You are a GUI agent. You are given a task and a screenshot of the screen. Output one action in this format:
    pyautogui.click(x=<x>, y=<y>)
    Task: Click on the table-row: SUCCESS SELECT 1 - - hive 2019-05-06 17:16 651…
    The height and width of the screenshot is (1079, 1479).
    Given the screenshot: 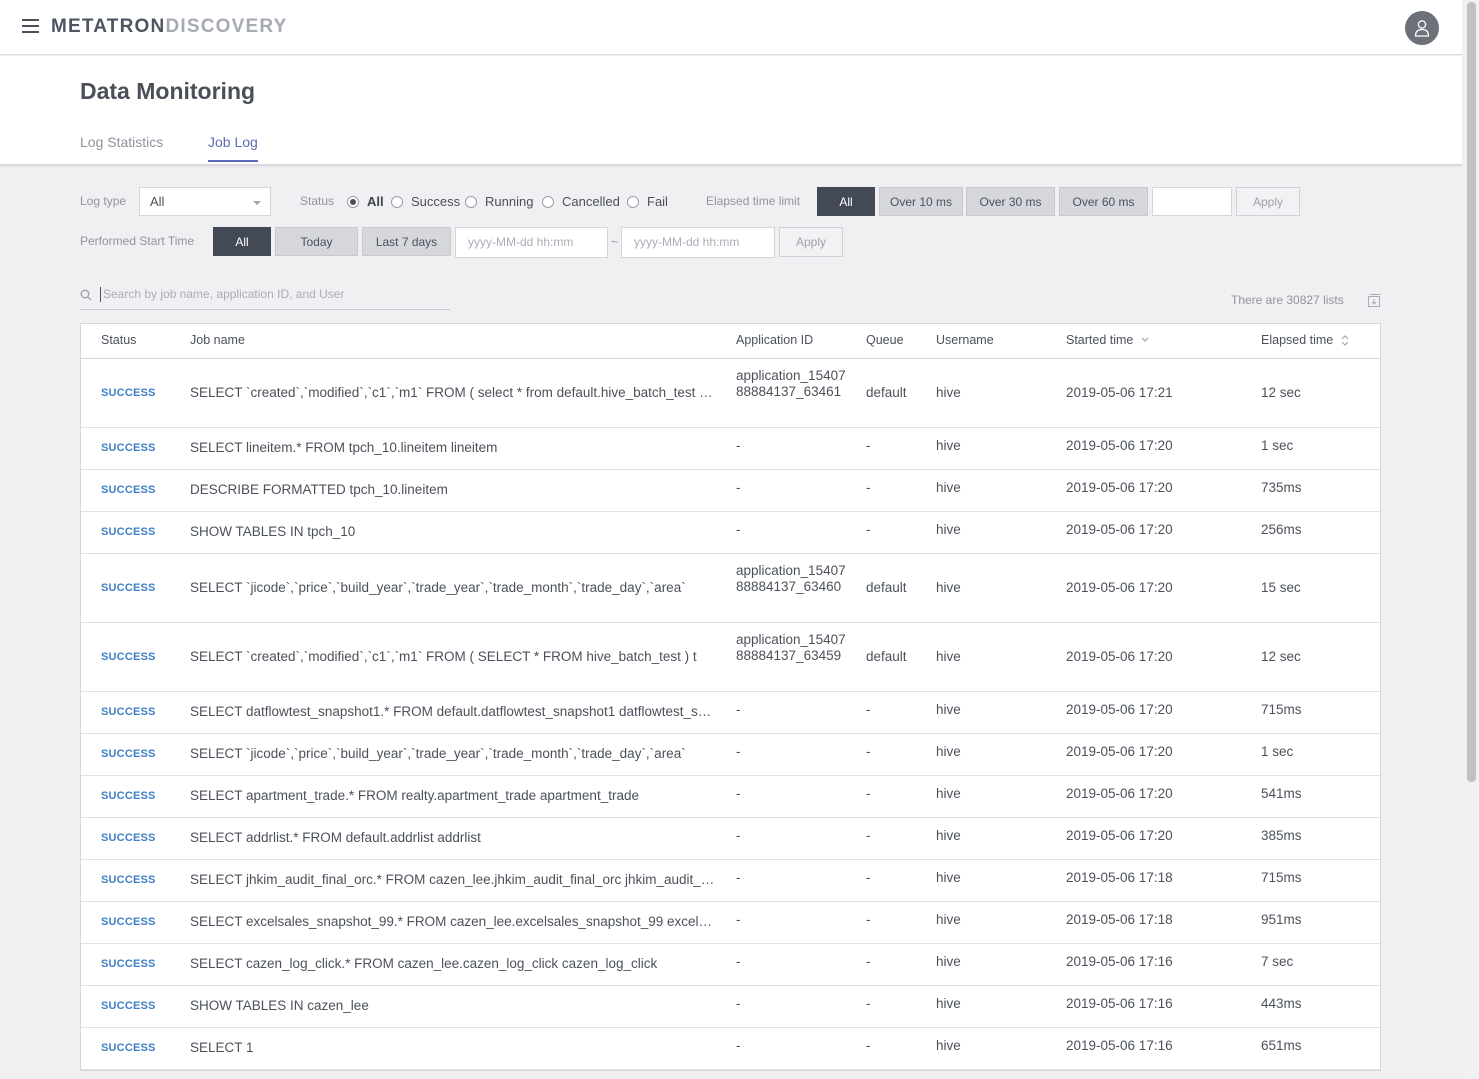 What is the action you would take?
    pyautogui.click(x=730, y=1049)
    